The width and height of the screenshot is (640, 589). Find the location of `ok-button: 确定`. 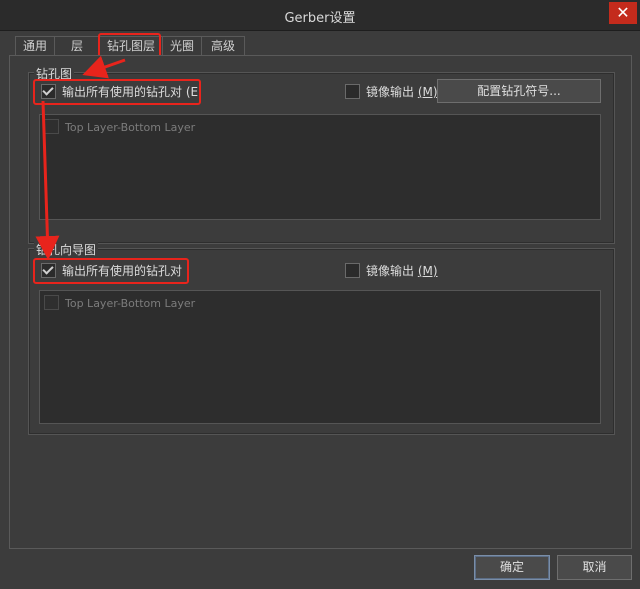

ok-button: 确定 is located at coordinates (512, 567).